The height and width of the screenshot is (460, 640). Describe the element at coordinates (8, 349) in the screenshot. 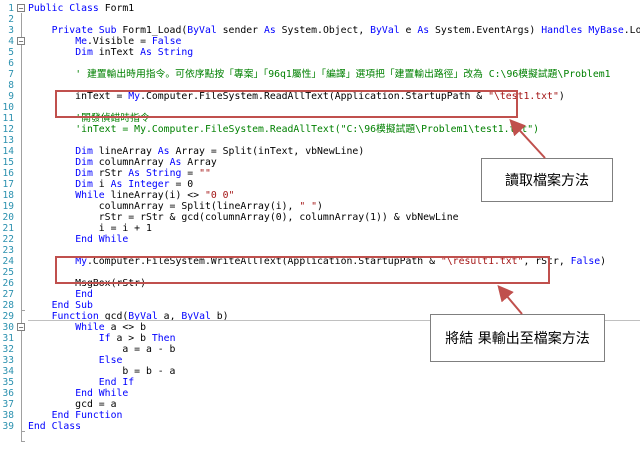

I see `line-number: 32` at that location.